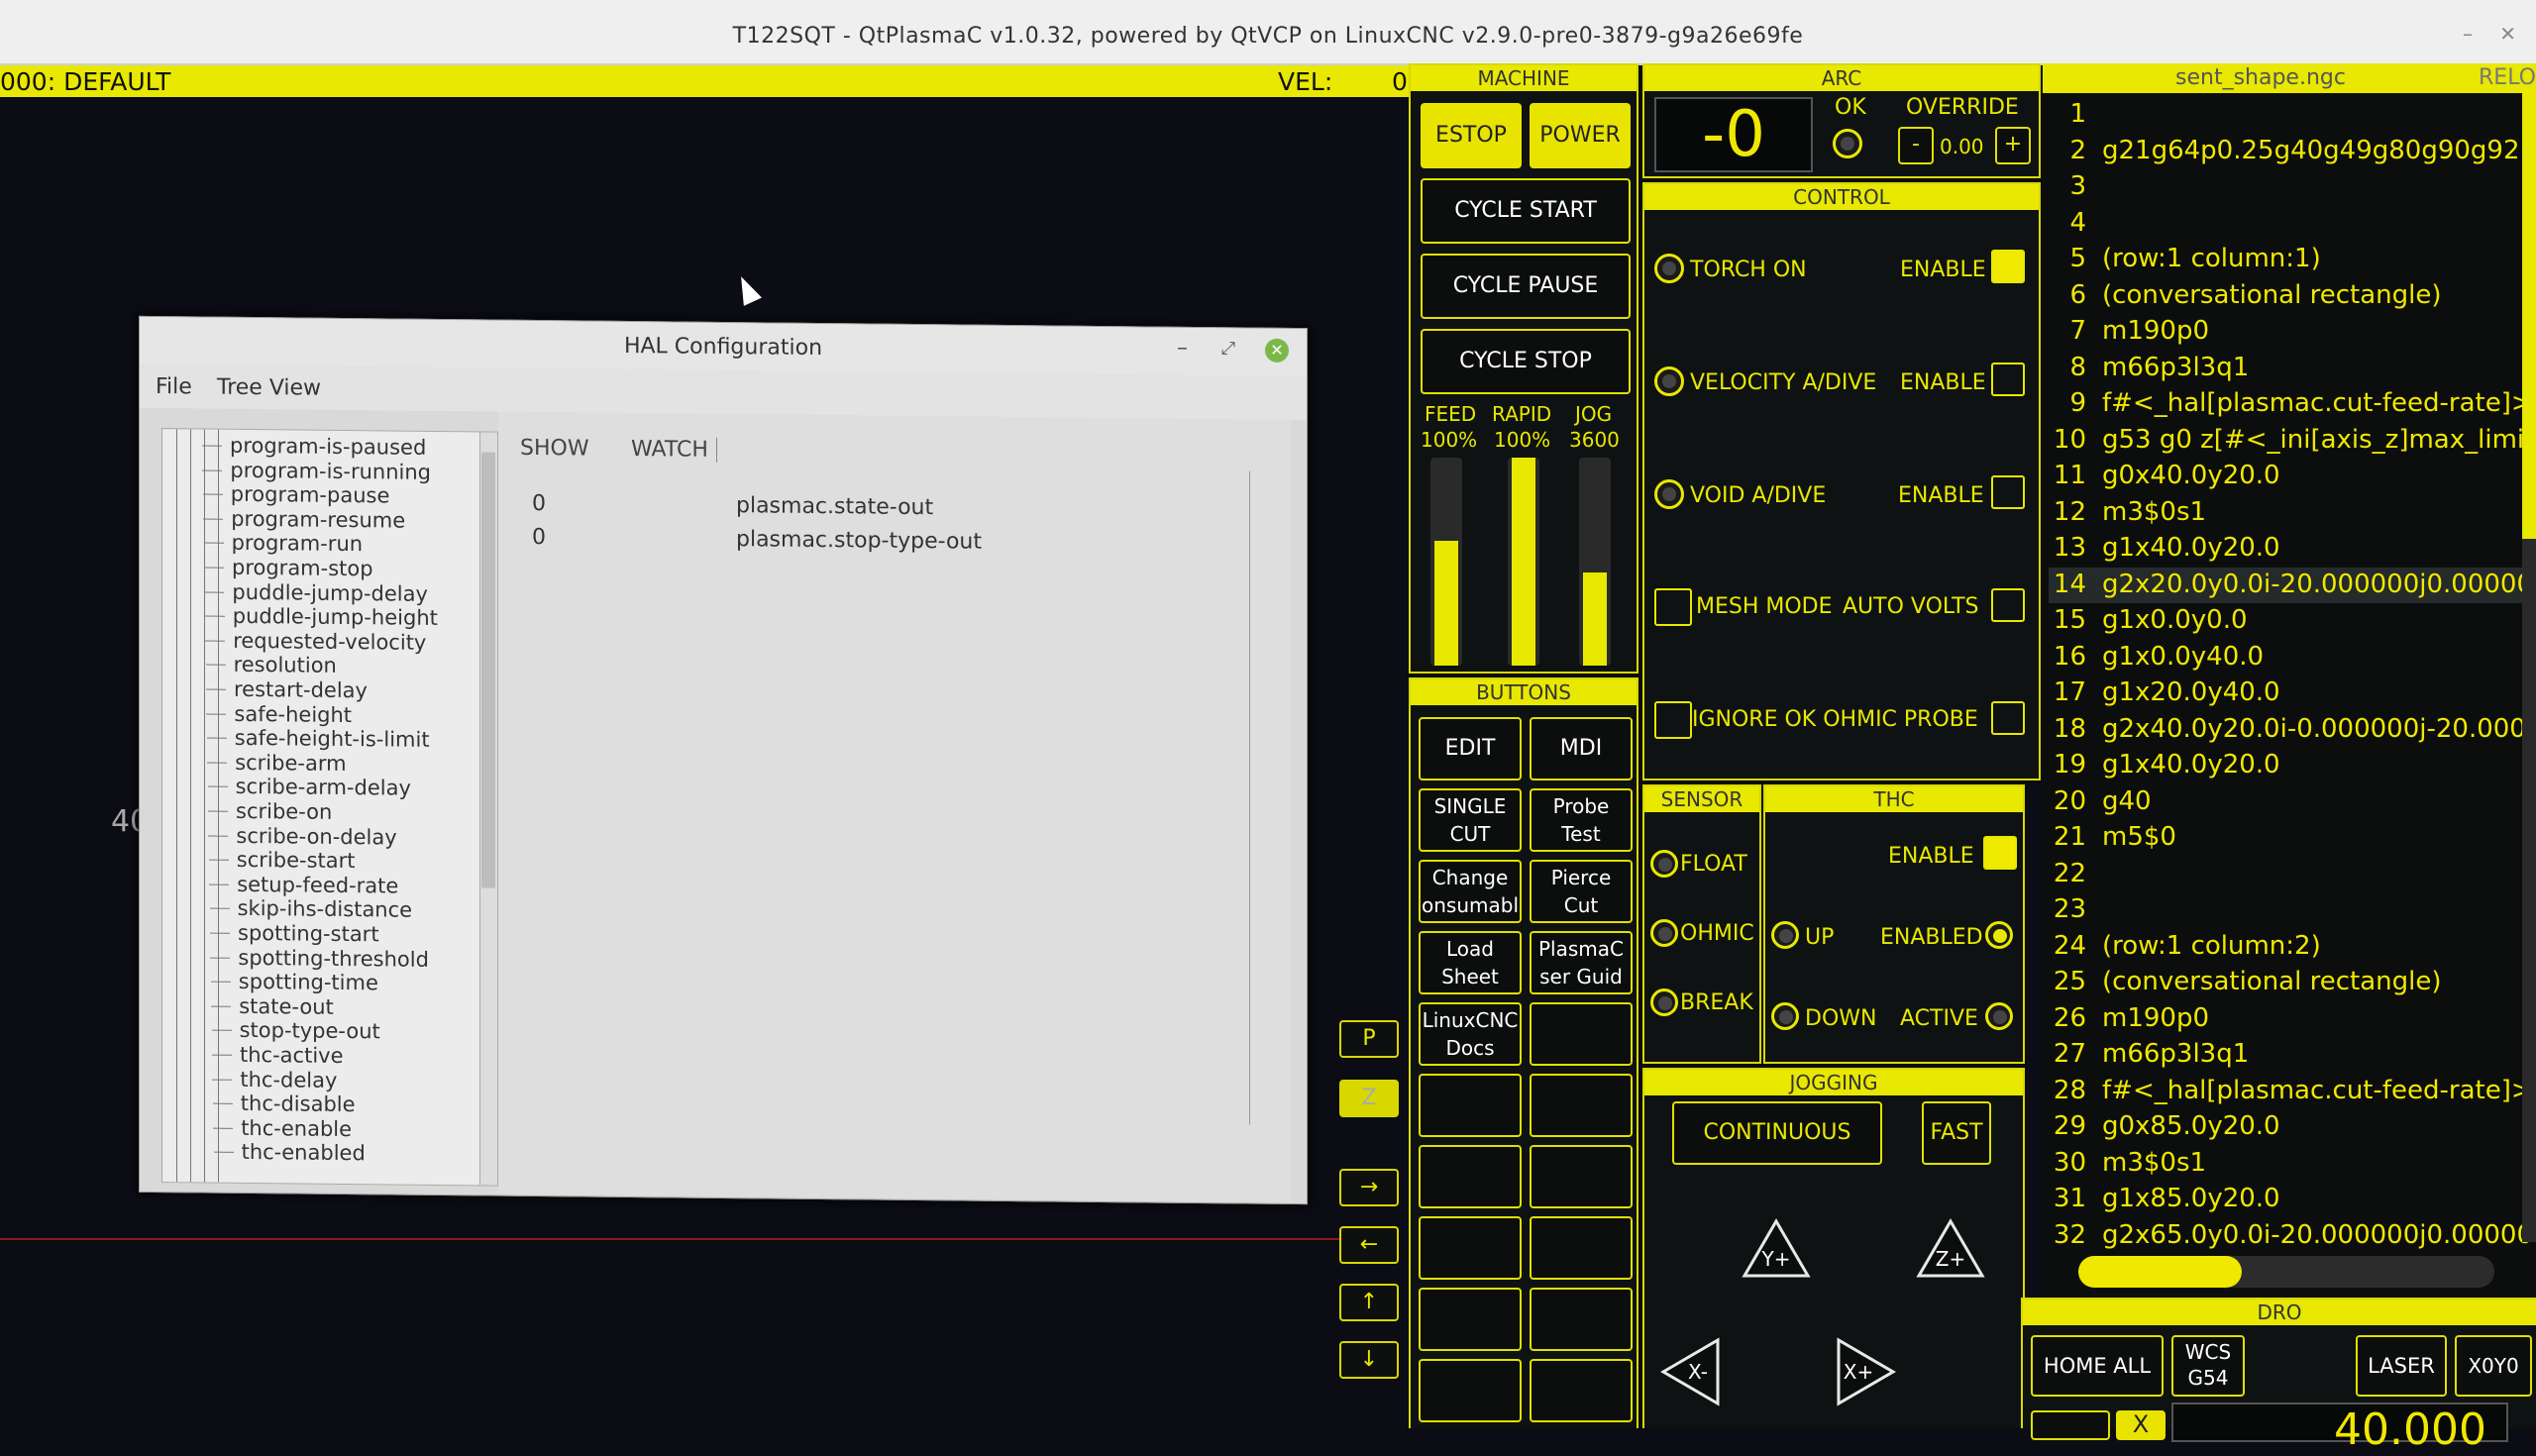  Describe the element at coordinates (2289, 440) in the screenshot. I see `gcode-line: 10 g53 g0 z[#<_ini[axis_z]max_limit>` at that location.